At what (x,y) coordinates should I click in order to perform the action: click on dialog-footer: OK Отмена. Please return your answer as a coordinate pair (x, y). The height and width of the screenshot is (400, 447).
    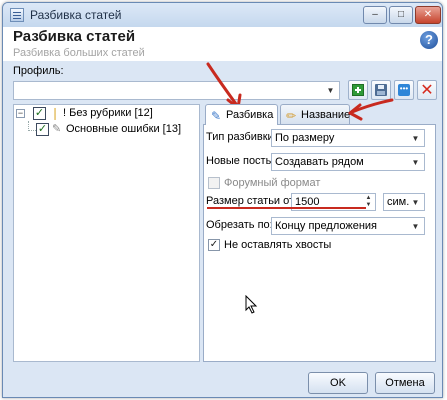
    Looking at the image, I should click on (222, 381).